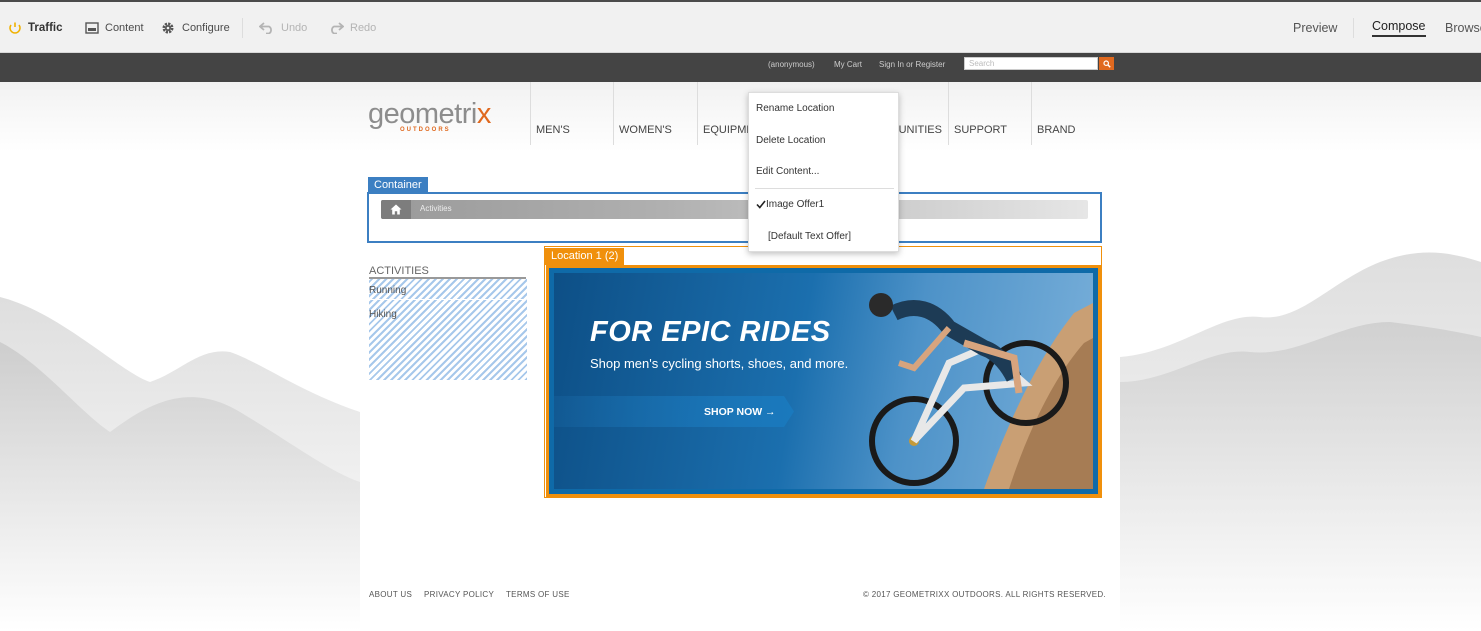 Image resolution: width=1481 pixels, height=631 pixels. Describe the element at coordinates (723, 113) in the screenshot. I see `nav-equipment: EQUIPMENT` at that location.